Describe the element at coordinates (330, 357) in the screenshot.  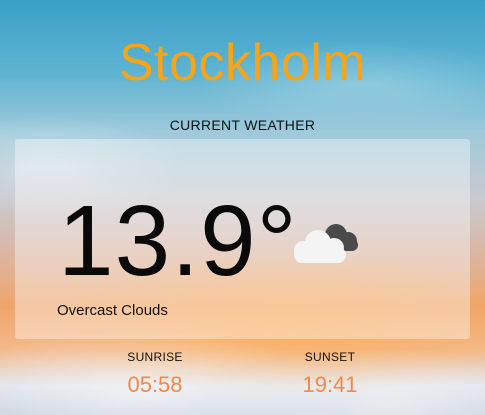
I see `sunset-label: SUNSET` at that location.